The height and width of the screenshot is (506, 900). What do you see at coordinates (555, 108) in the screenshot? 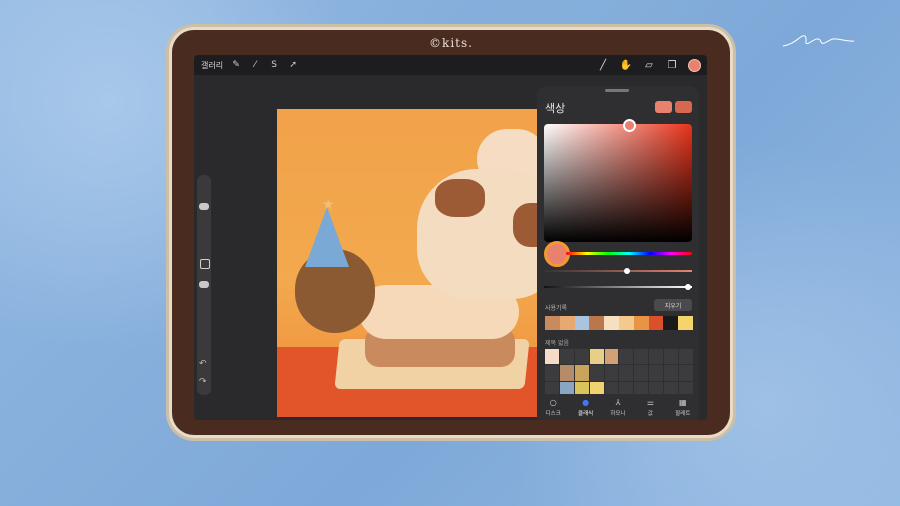
I see `panel-title: 색상` at bounding box center [555, 108].